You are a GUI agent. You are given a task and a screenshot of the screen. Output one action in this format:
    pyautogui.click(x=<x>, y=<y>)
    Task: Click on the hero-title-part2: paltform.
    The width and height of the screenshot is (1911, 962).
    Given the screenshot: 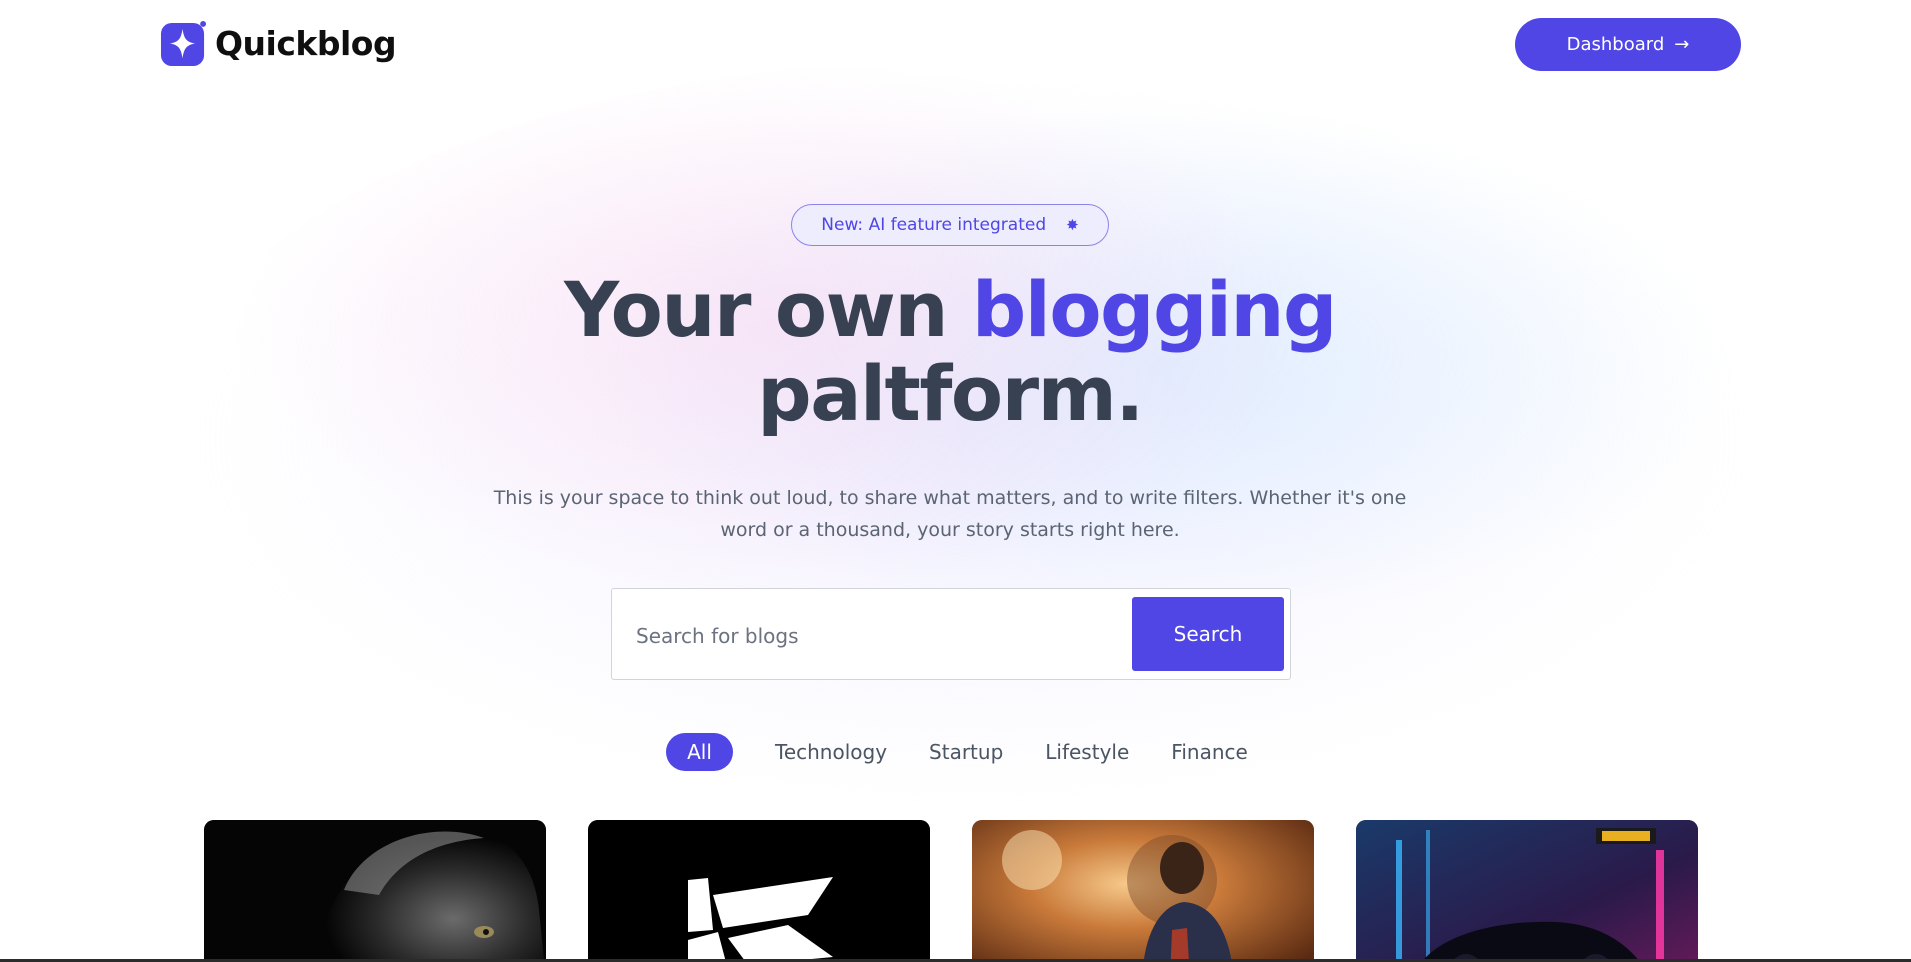 What is the action you would take?
    pyautogui.click(x=950, y=393)
    